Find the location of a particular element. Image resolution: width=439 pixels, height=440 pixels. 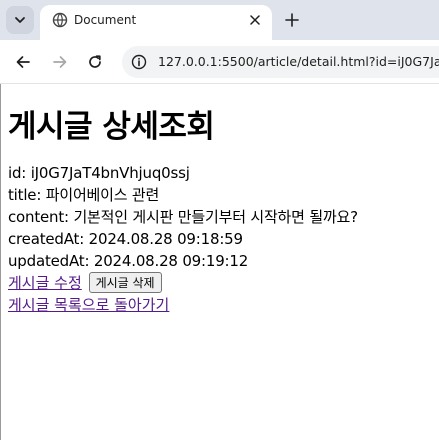

field-label: id: is located at coordinates (19, 173).